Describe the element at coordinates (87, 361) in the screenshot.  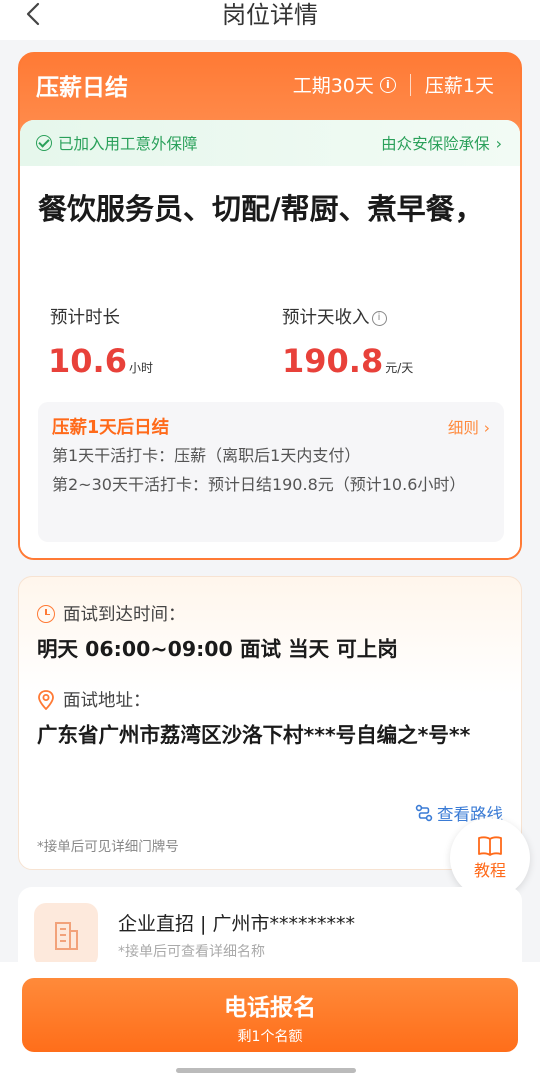
I see `hours-value: 10.6` at that location.